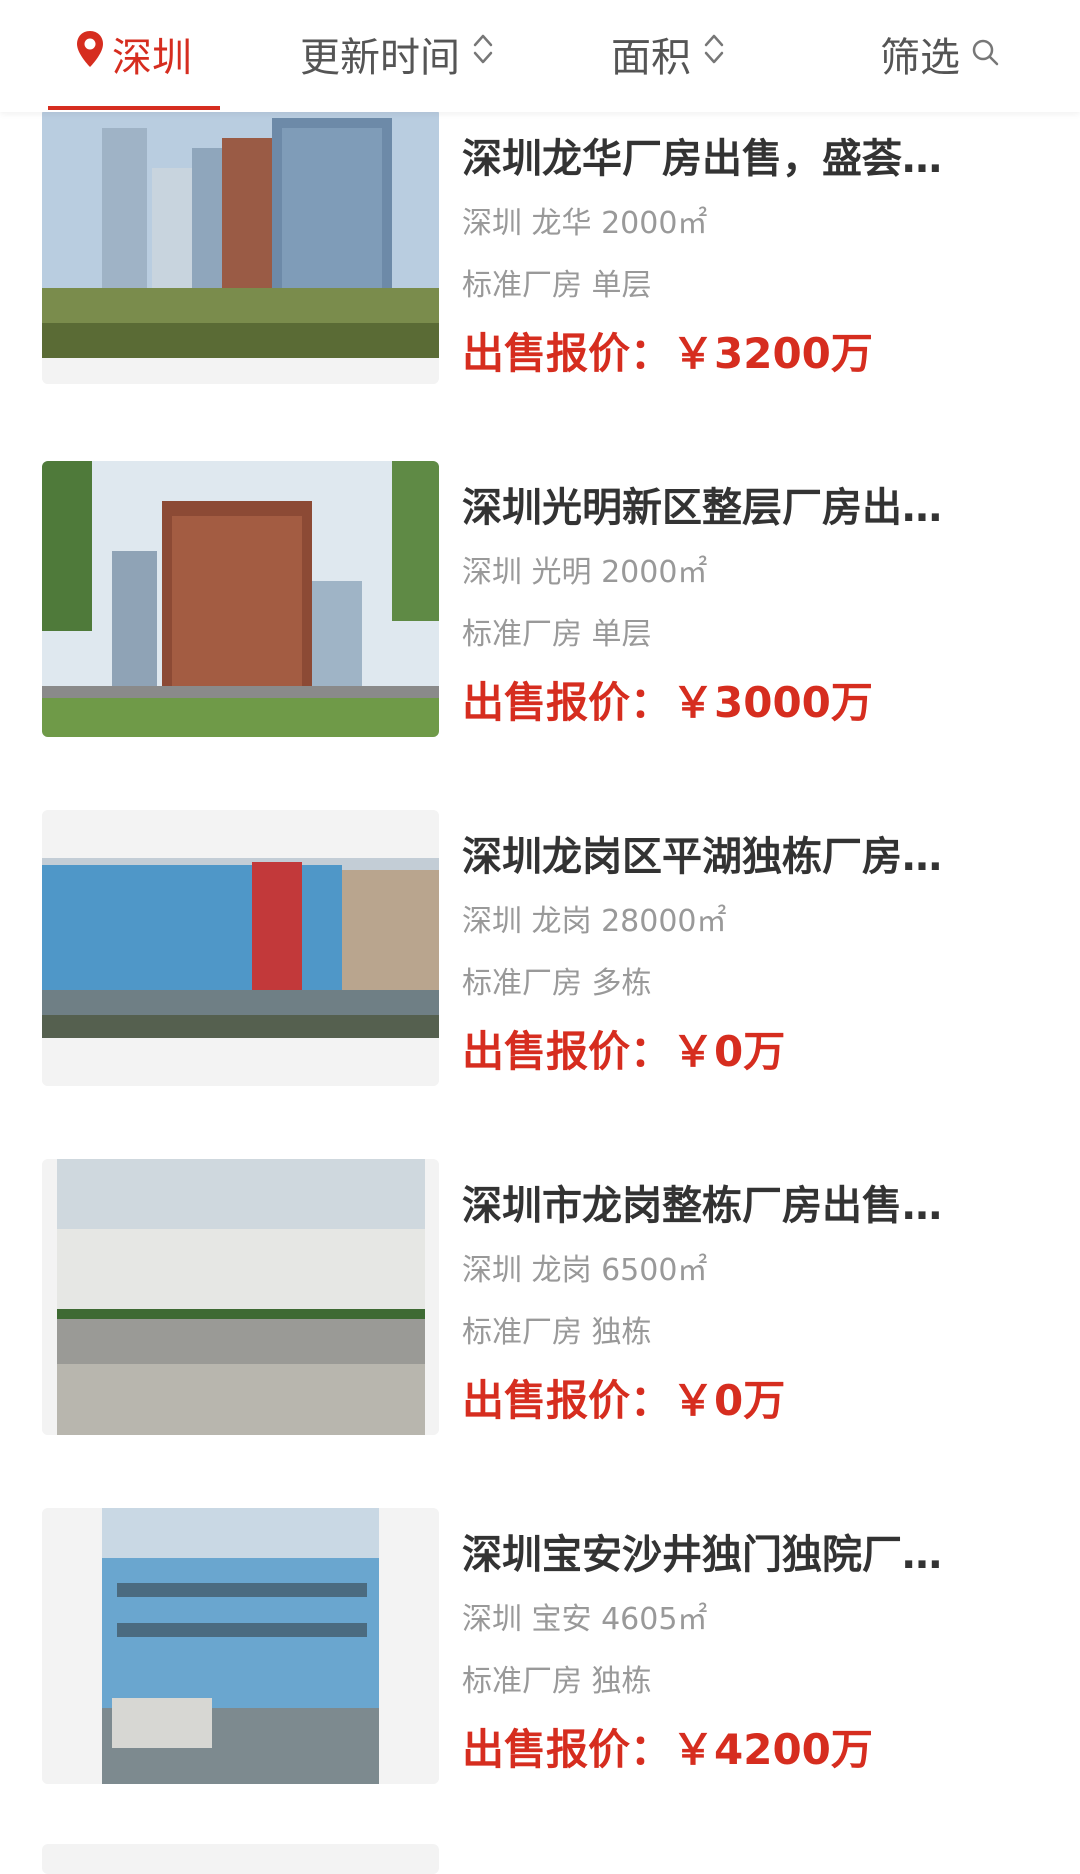 This screenshot has height=1874, width=1080. I want to click on filter-bar: 深圳 更新时间 面积 筛选, so click(540, 56).